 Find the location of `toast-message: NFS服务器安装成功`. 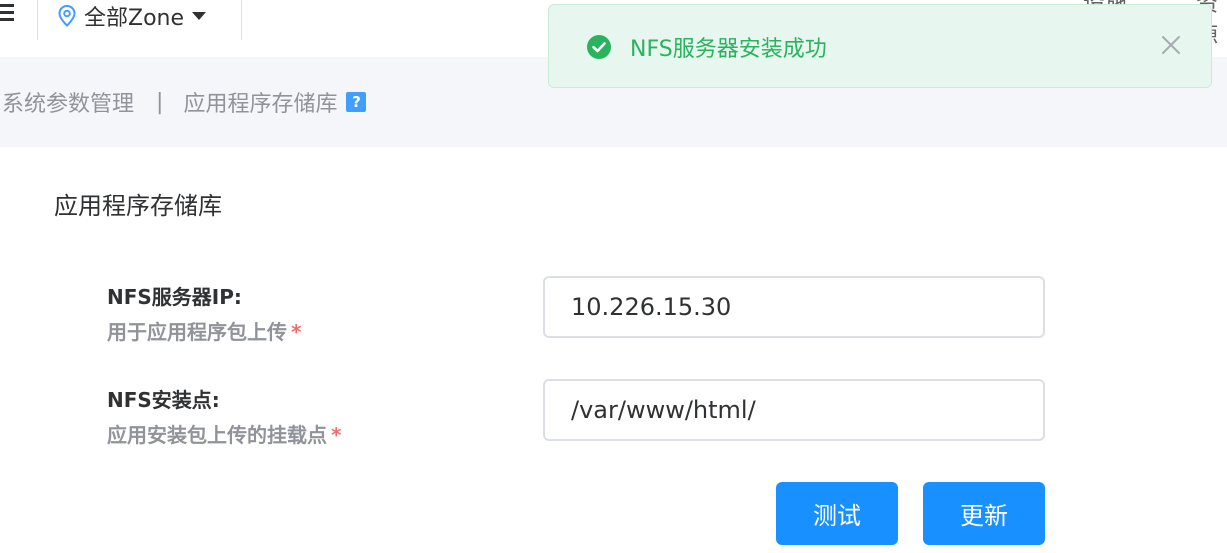

toast-message: NFS服务器安装成功 is located at coordinates (728, 49).